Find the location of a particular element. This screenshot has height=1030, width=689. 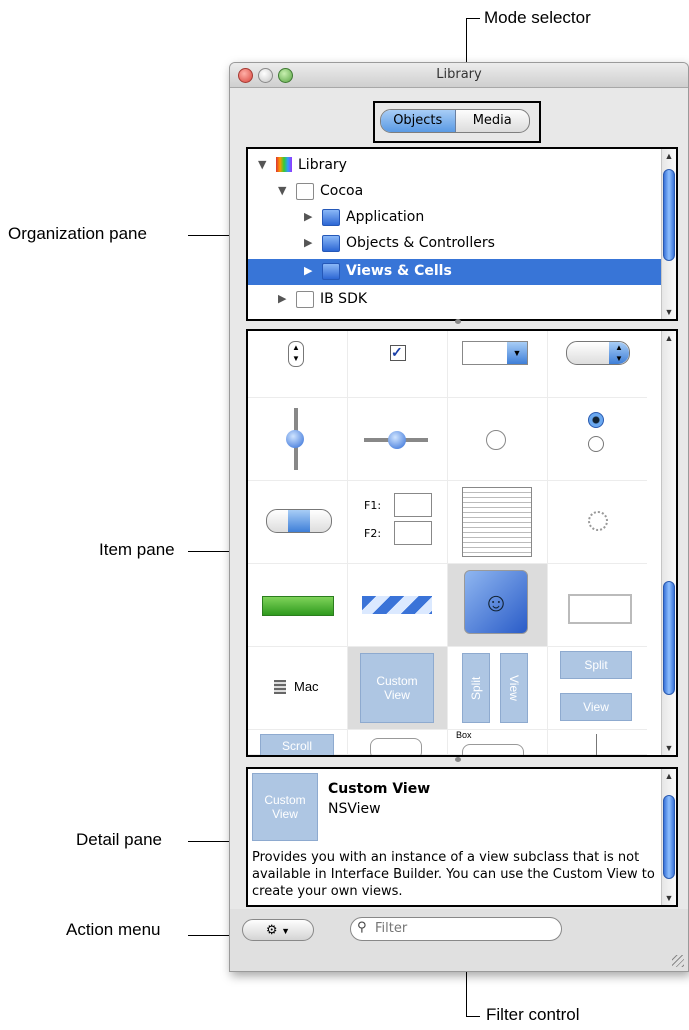

item-vertical-slider is located at coordinates (298, 439).